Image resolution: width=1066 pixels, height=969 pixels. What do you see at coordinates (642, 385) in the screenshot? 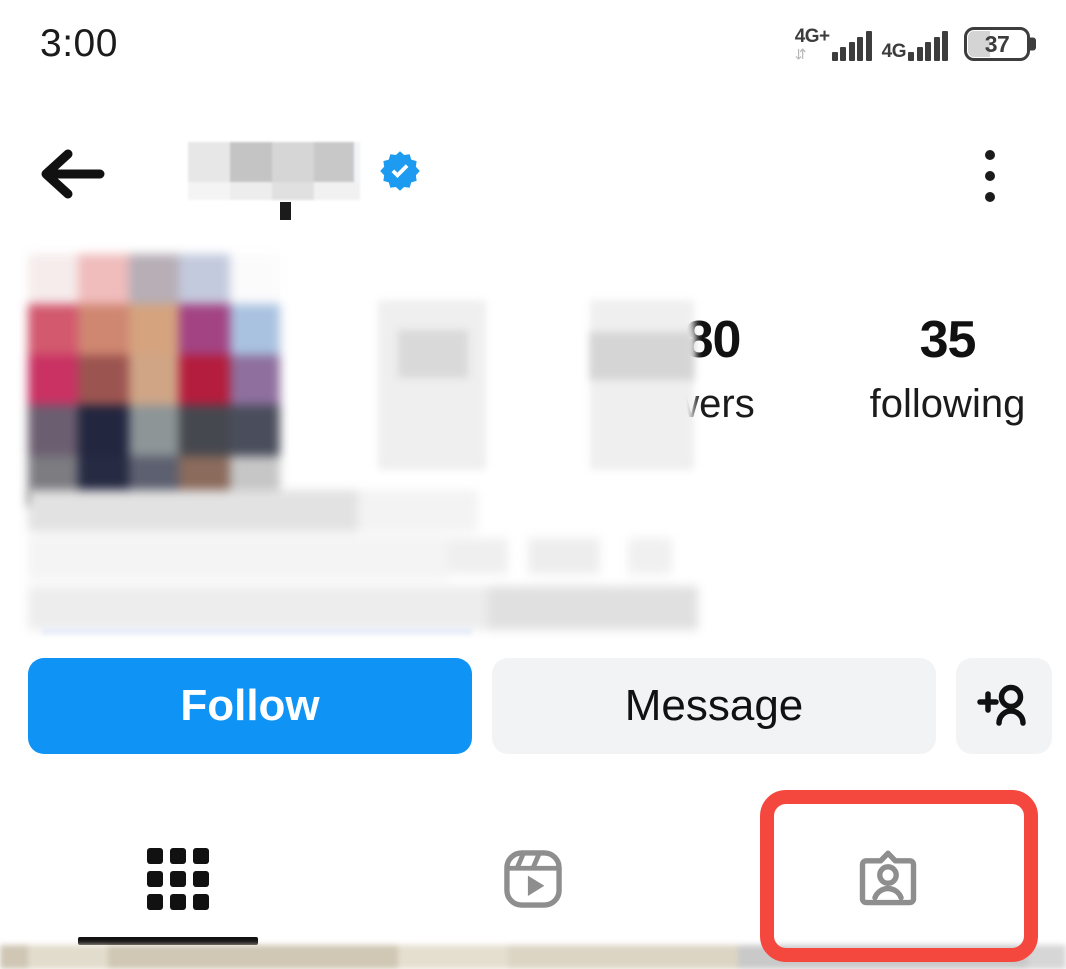
I see `followers-count-redacted` at bounding box center [642, 385].